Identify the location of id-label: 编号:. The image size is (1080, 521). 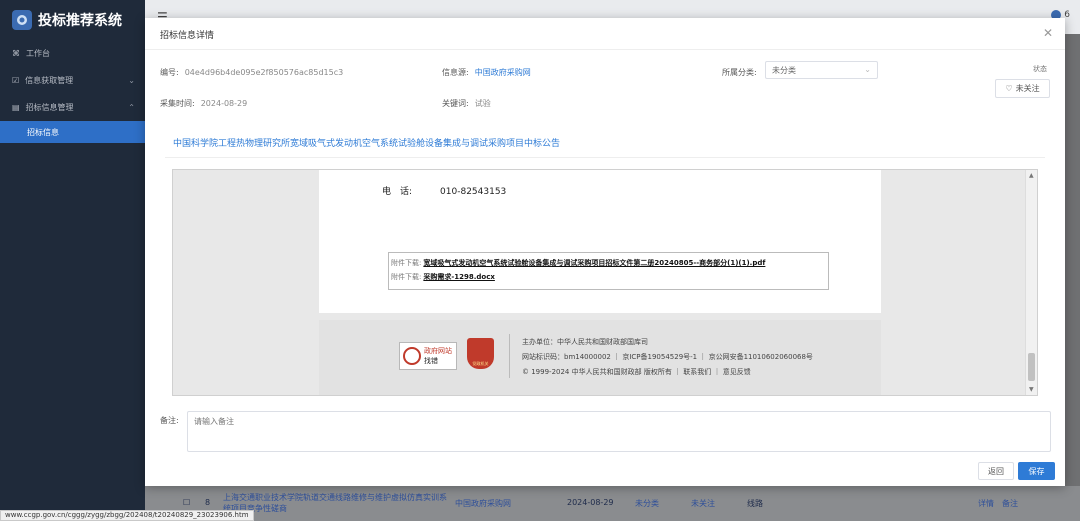
(169, 72).